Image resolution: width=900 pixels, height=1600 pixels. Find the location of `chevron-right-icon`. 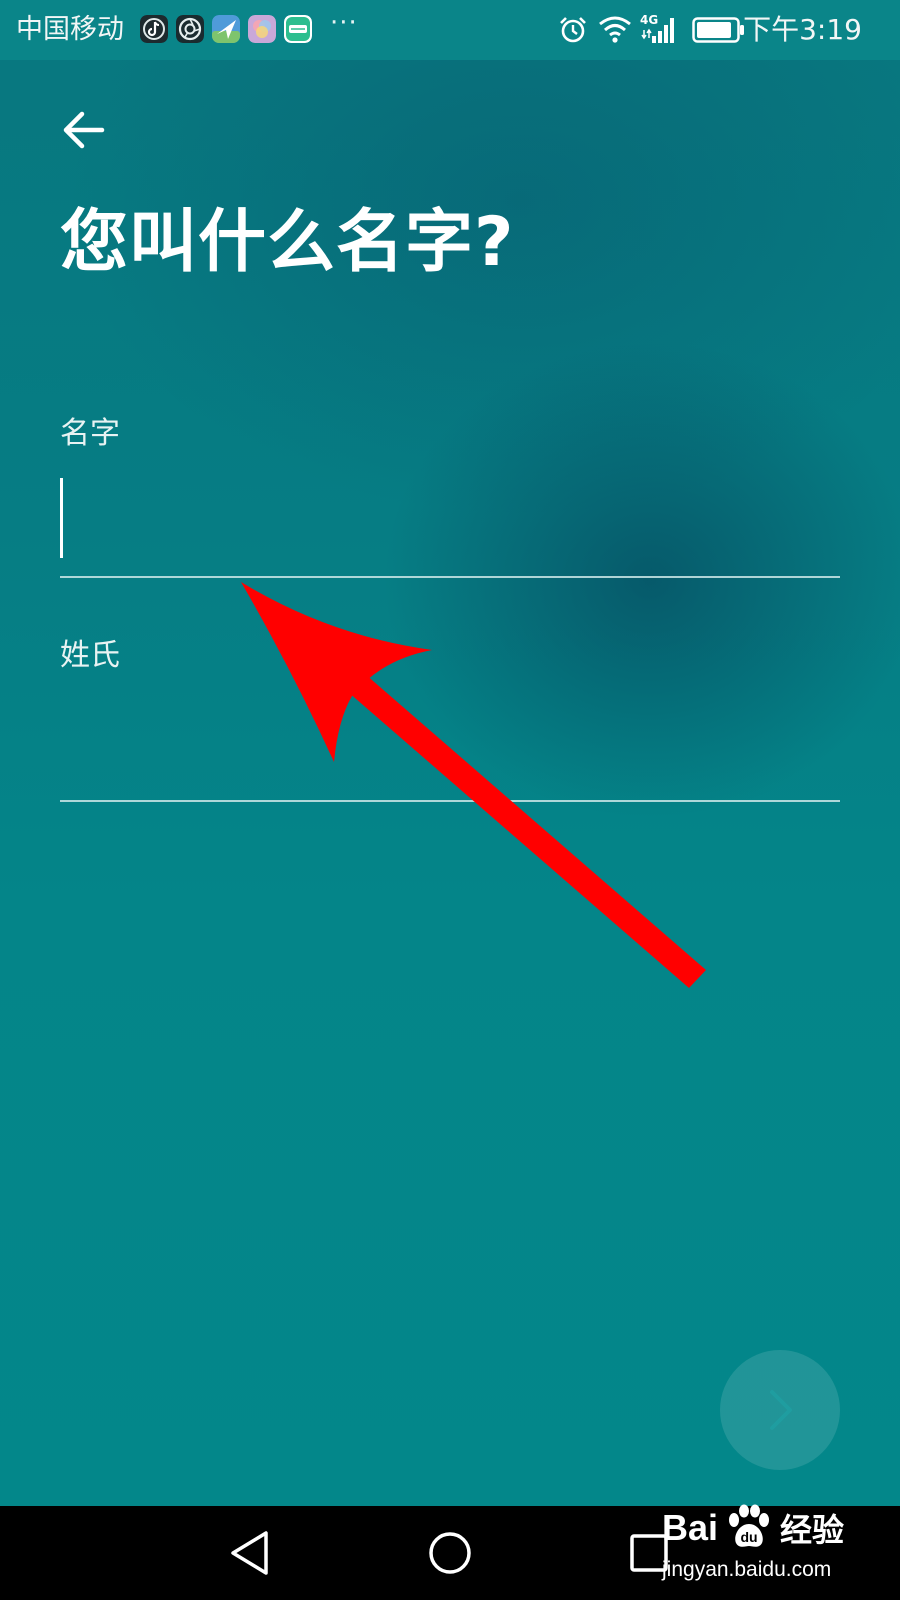

chevron-right-icon is located at coordinates (781, 1410).